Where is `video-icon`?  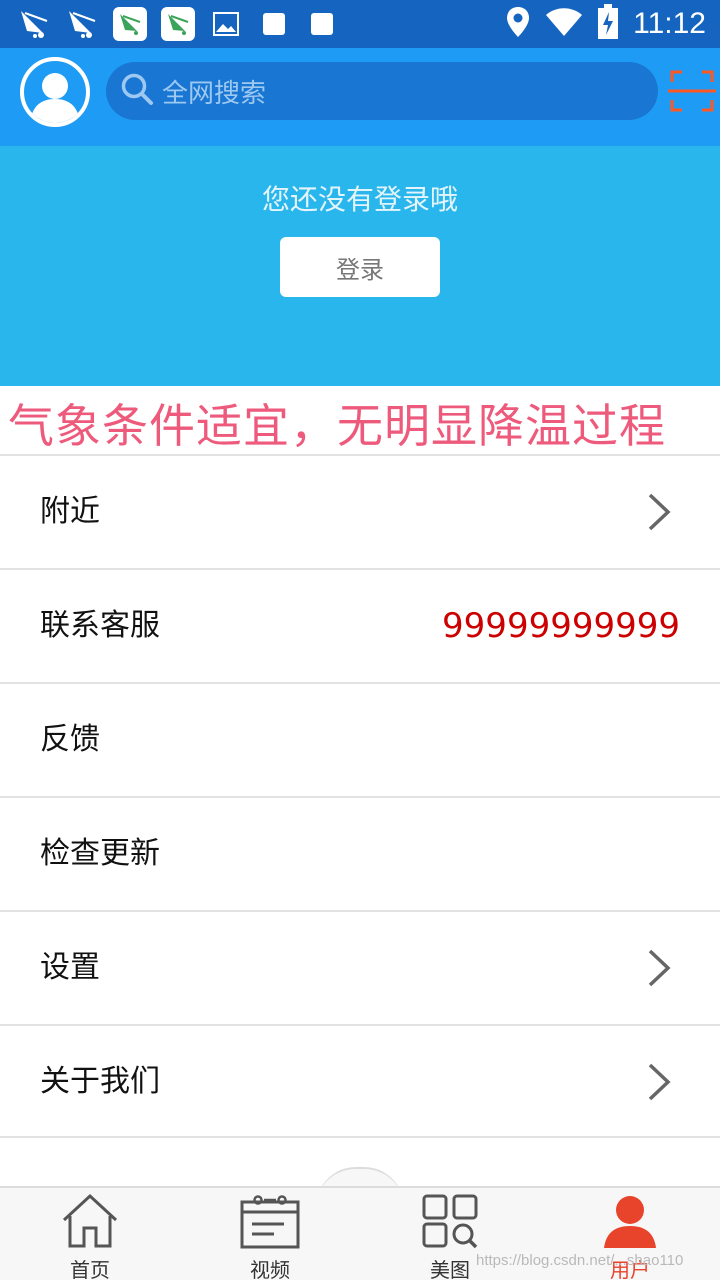
video-icon is located at coordinates (270, 1221).